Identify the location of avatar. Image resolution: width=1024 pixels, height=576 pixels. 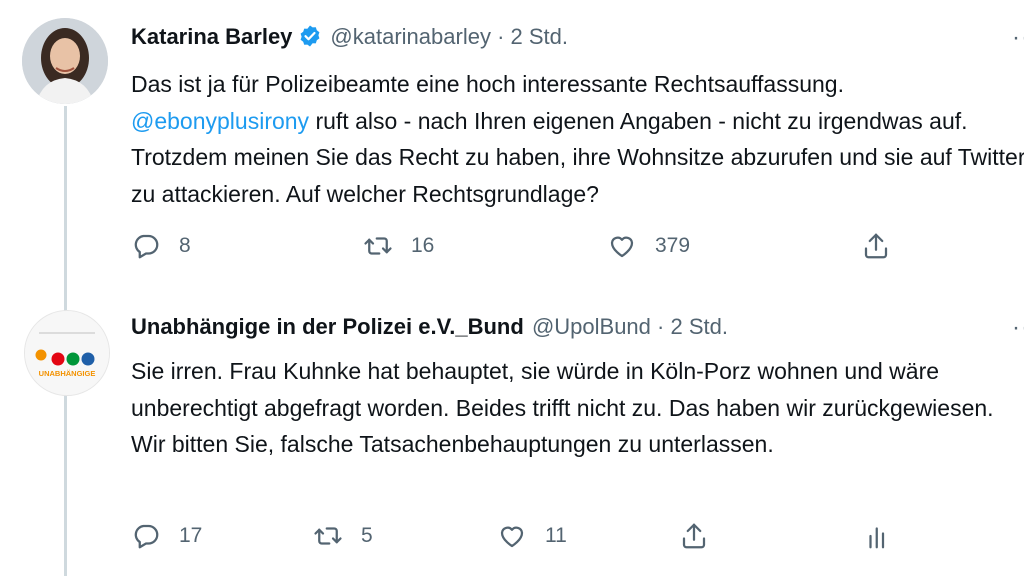
(65, 61).